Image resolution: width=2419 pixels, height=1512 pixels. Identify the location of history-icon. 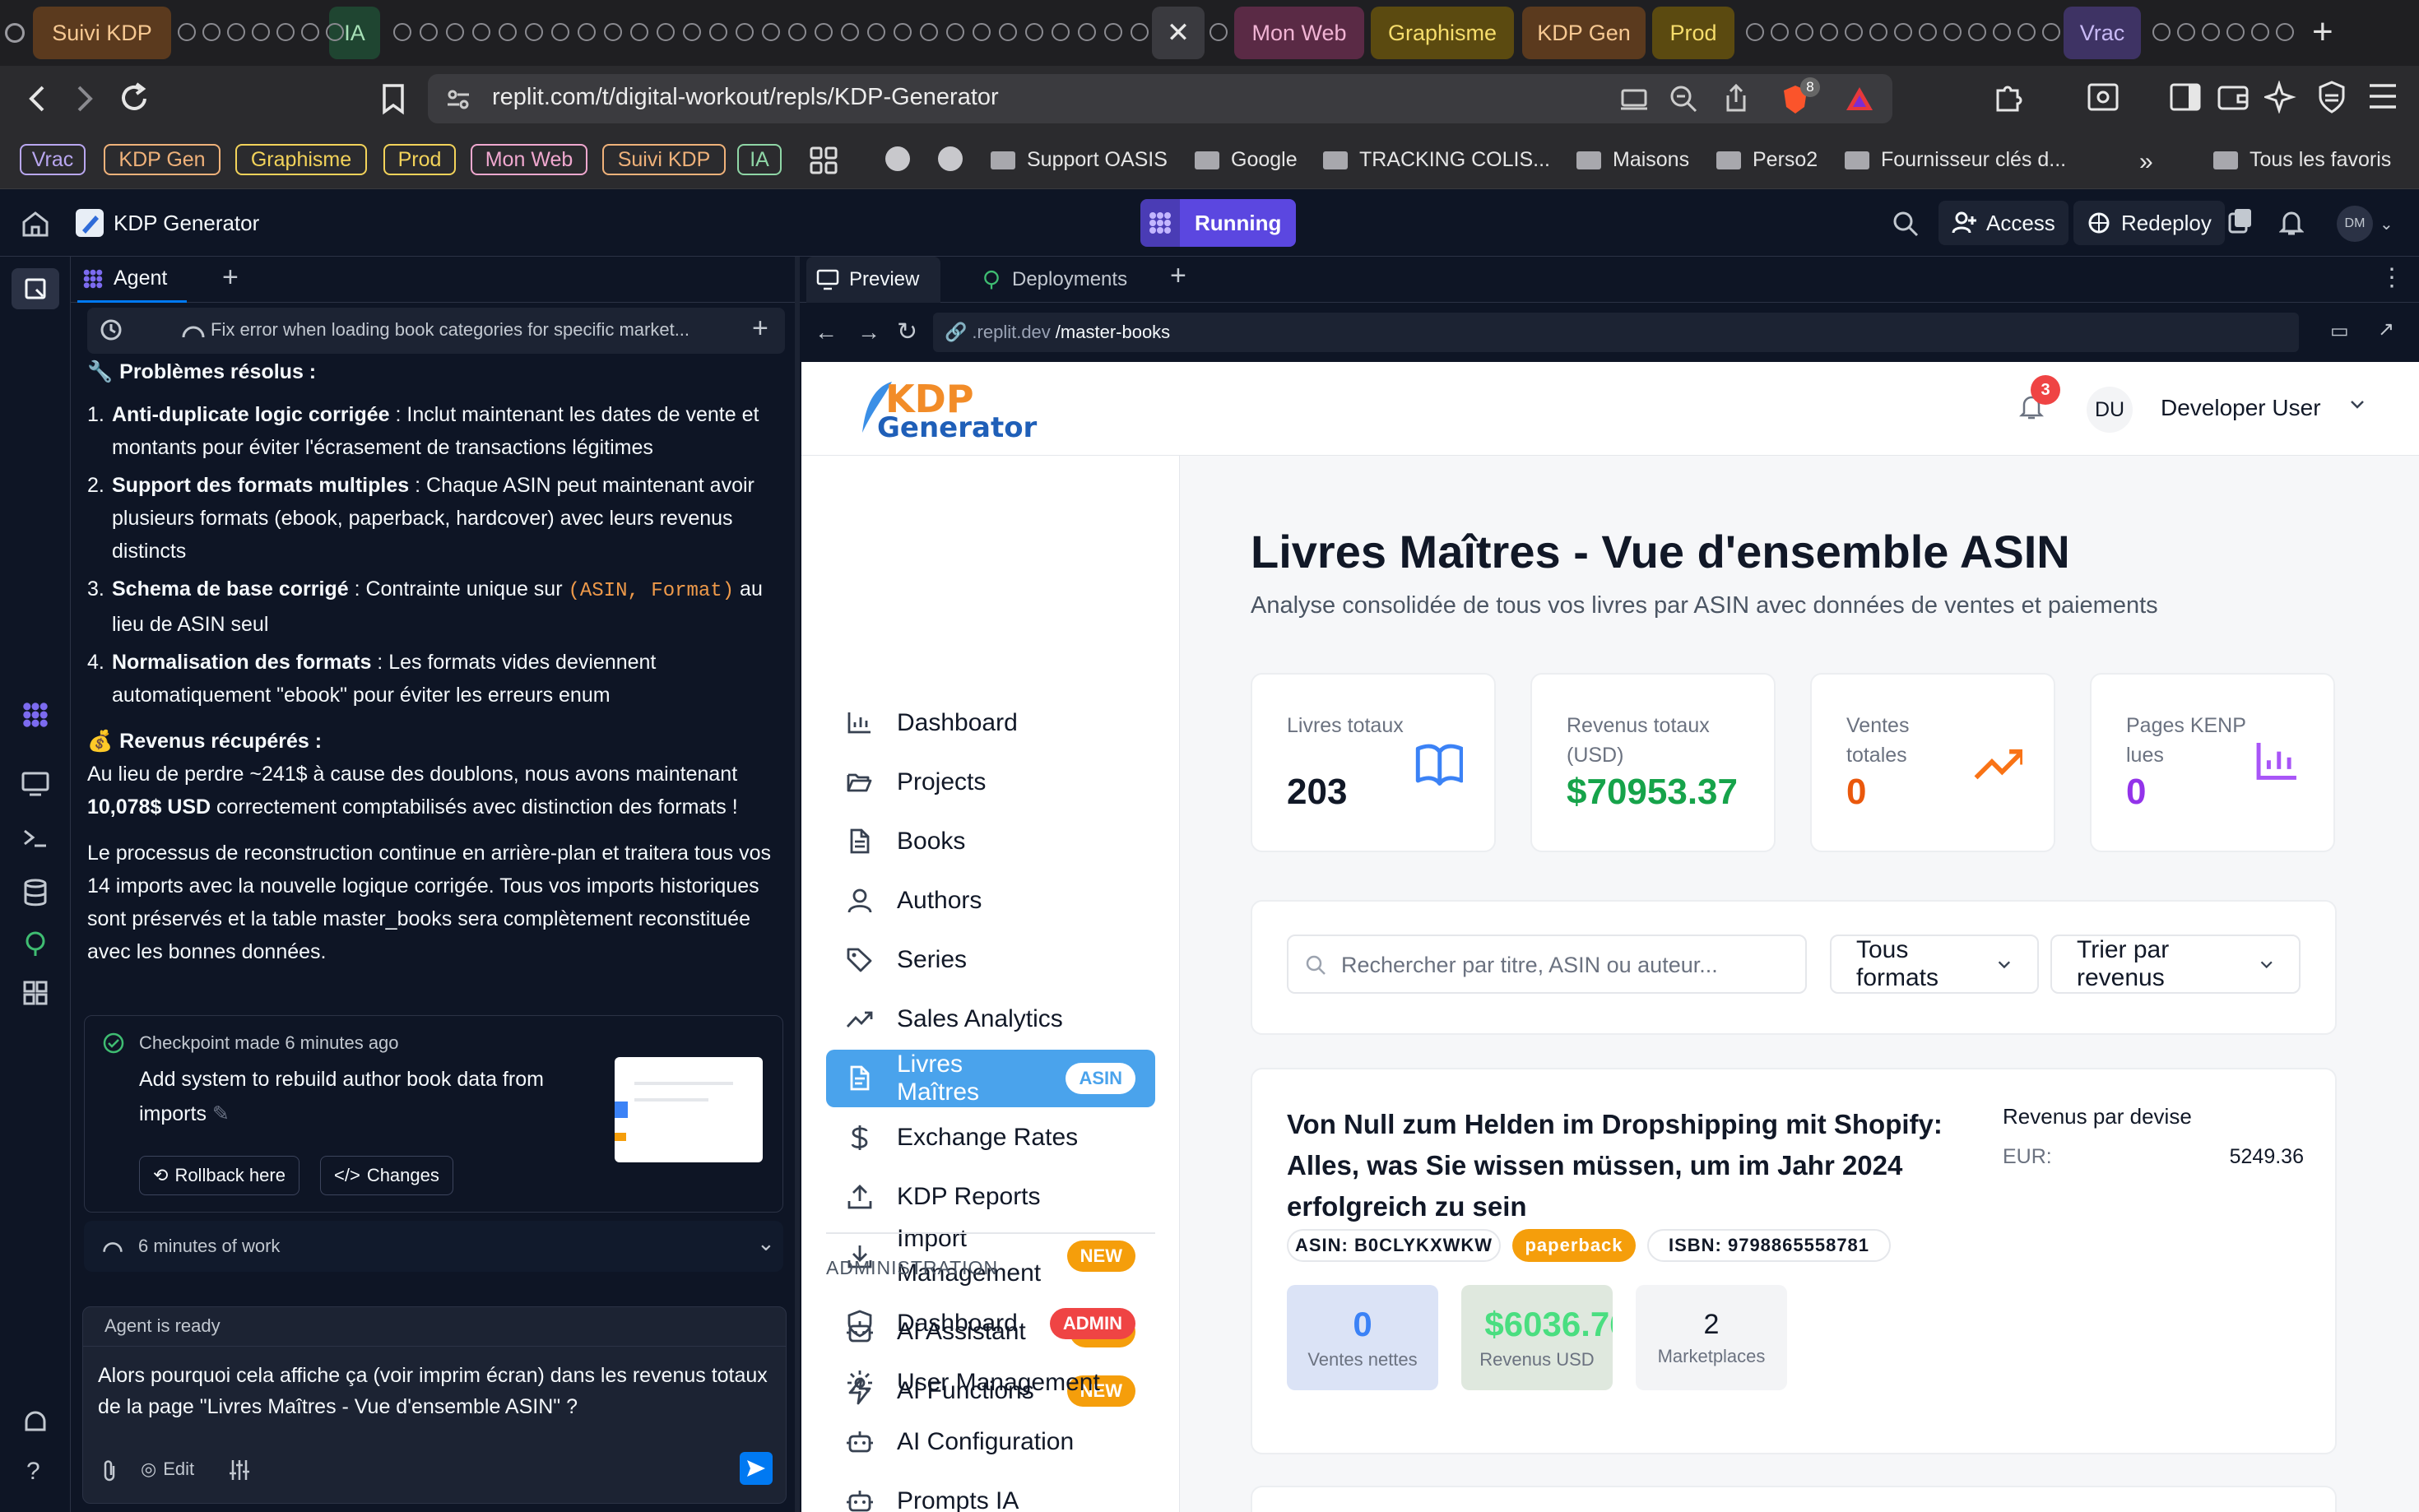
(111, 330).